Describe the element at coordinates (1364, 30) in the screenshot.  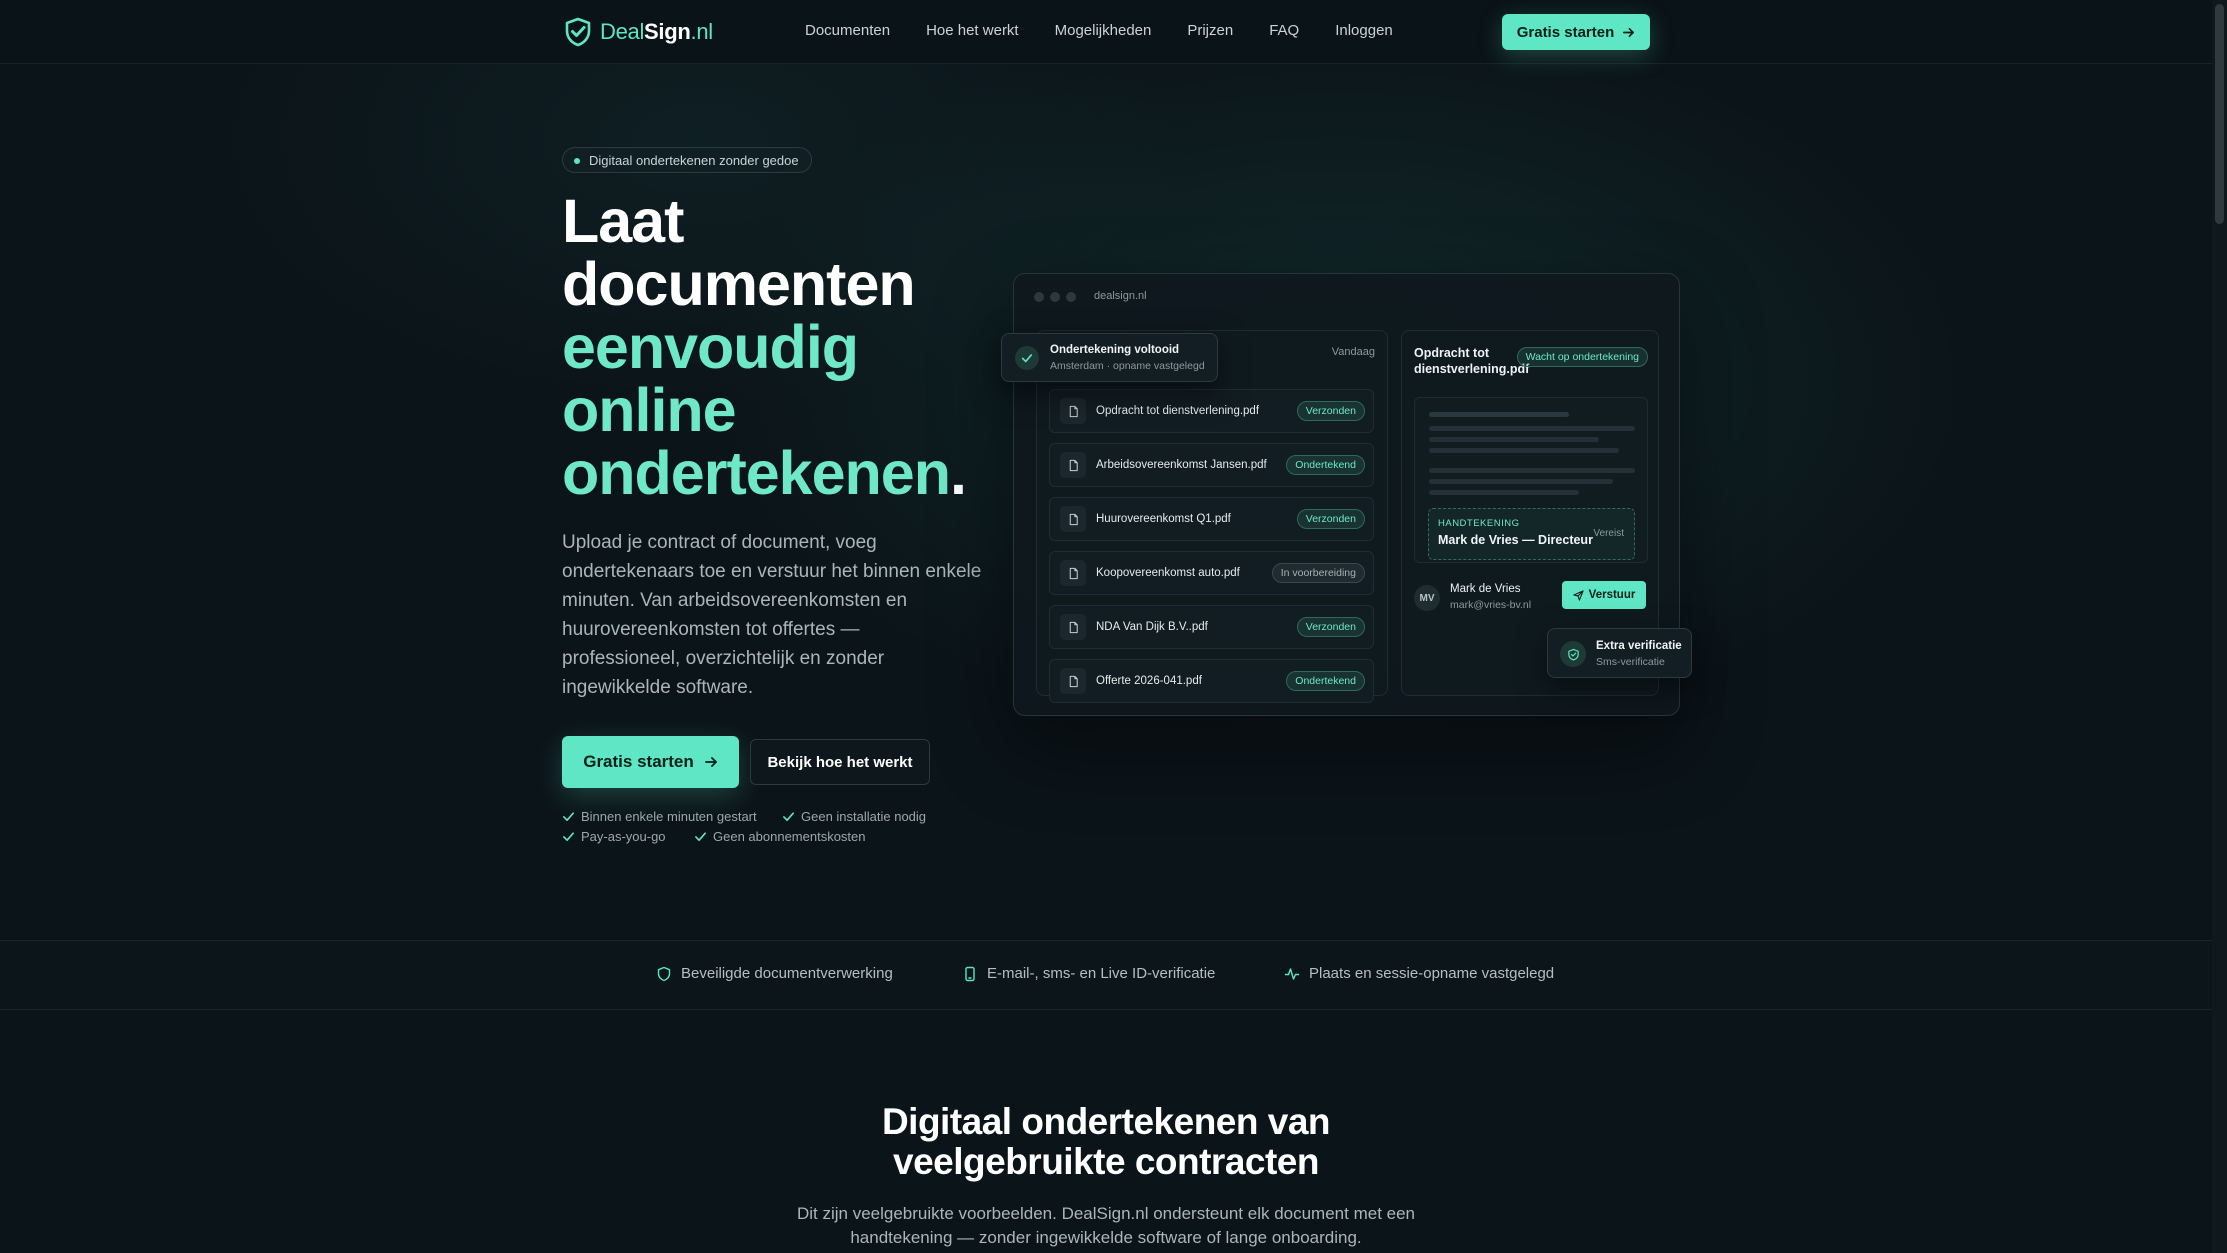
I see `nav-link-inloggen: Inloggen` at that location.